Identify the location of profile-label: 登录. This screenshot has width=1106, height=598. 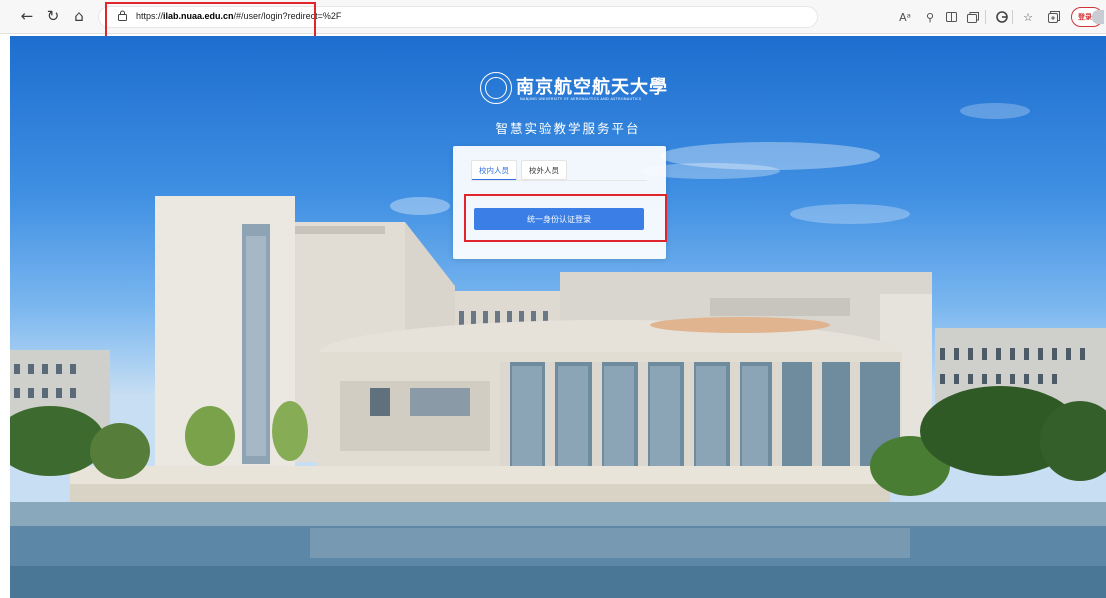
(1085, 17).